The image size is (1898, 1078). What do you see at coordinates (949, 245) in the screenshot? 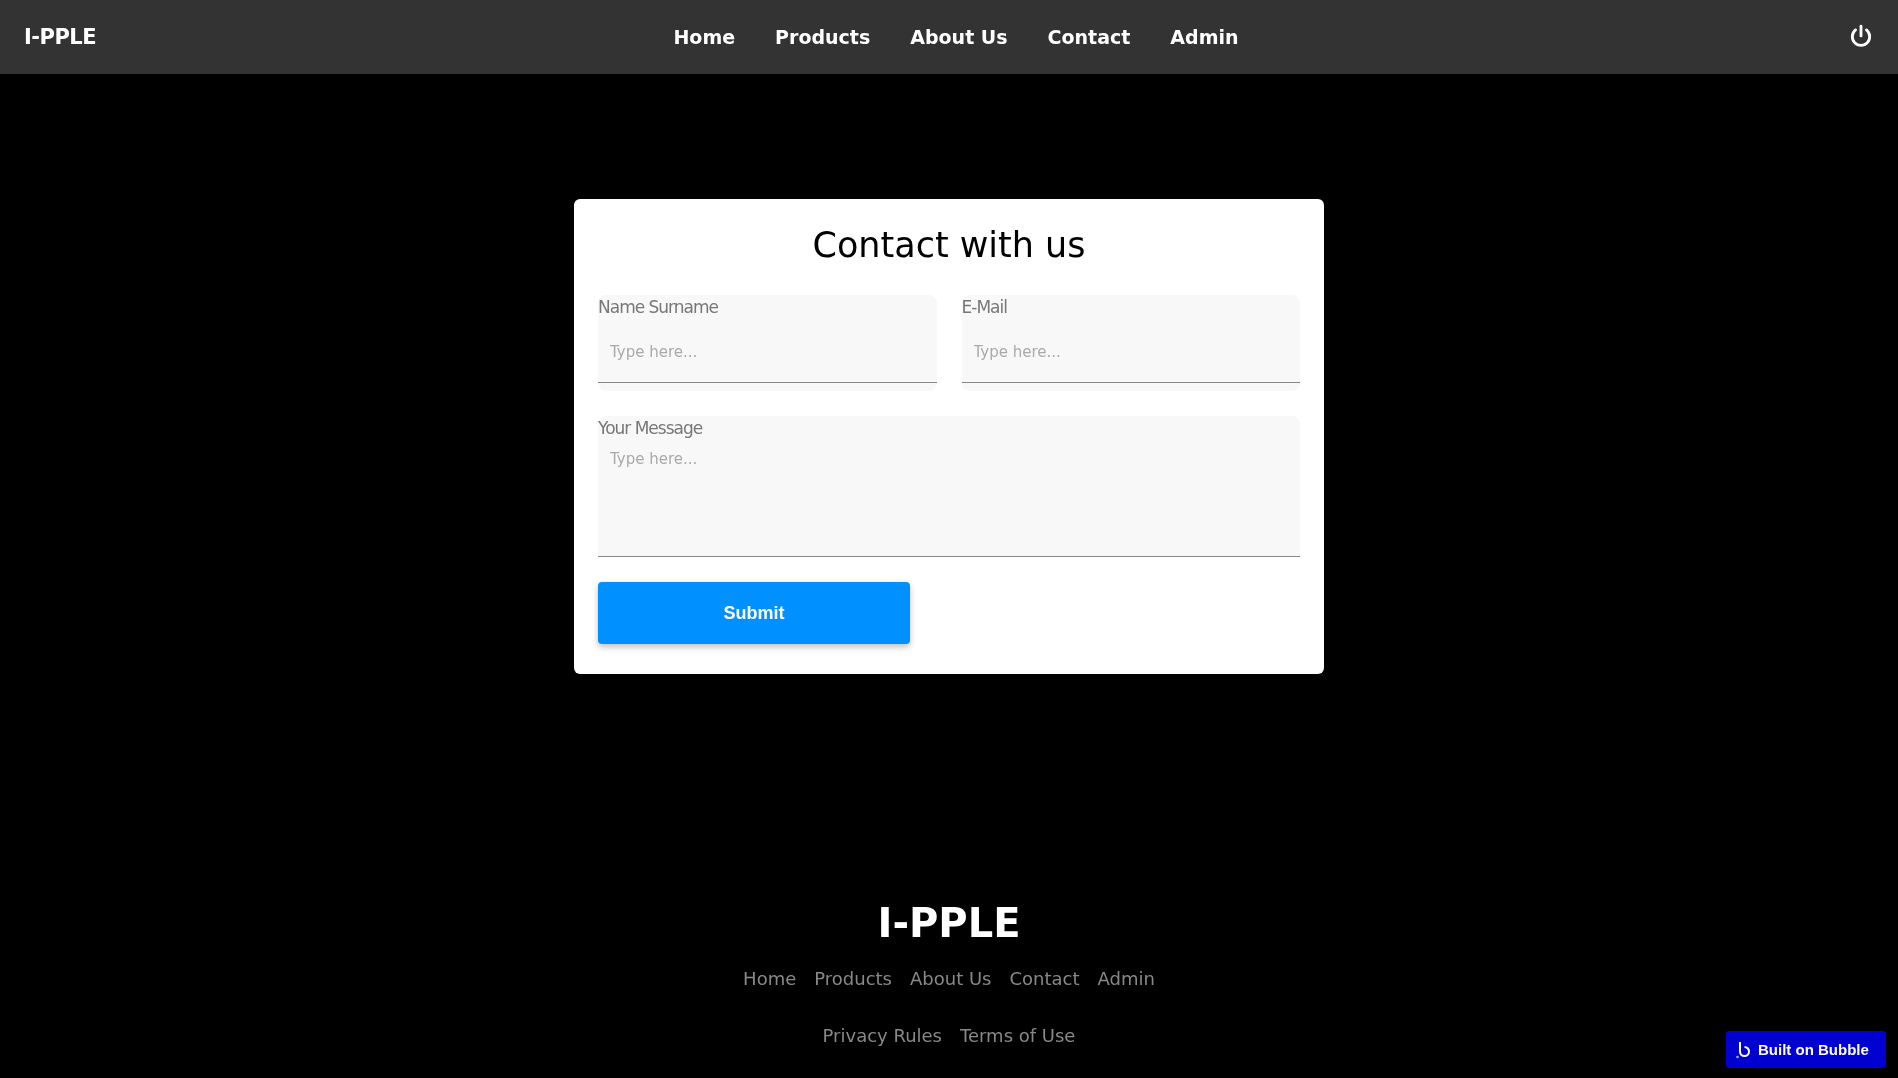
I see `form-title: Contact with us` at bounding box center [949, 245].